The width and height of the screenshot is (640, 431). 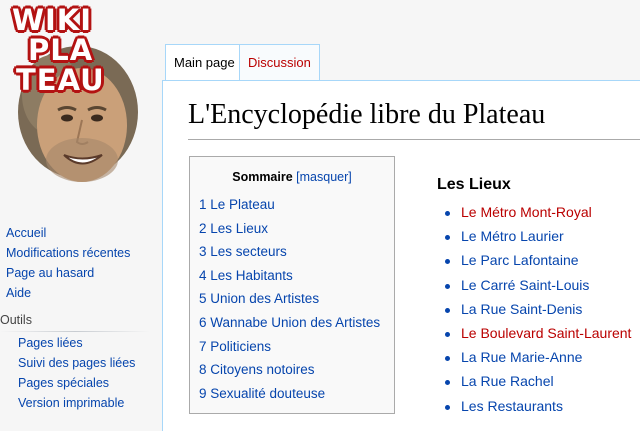 I want to click on lieu-link: La Rue Rachel, so click(x=507, y=381).